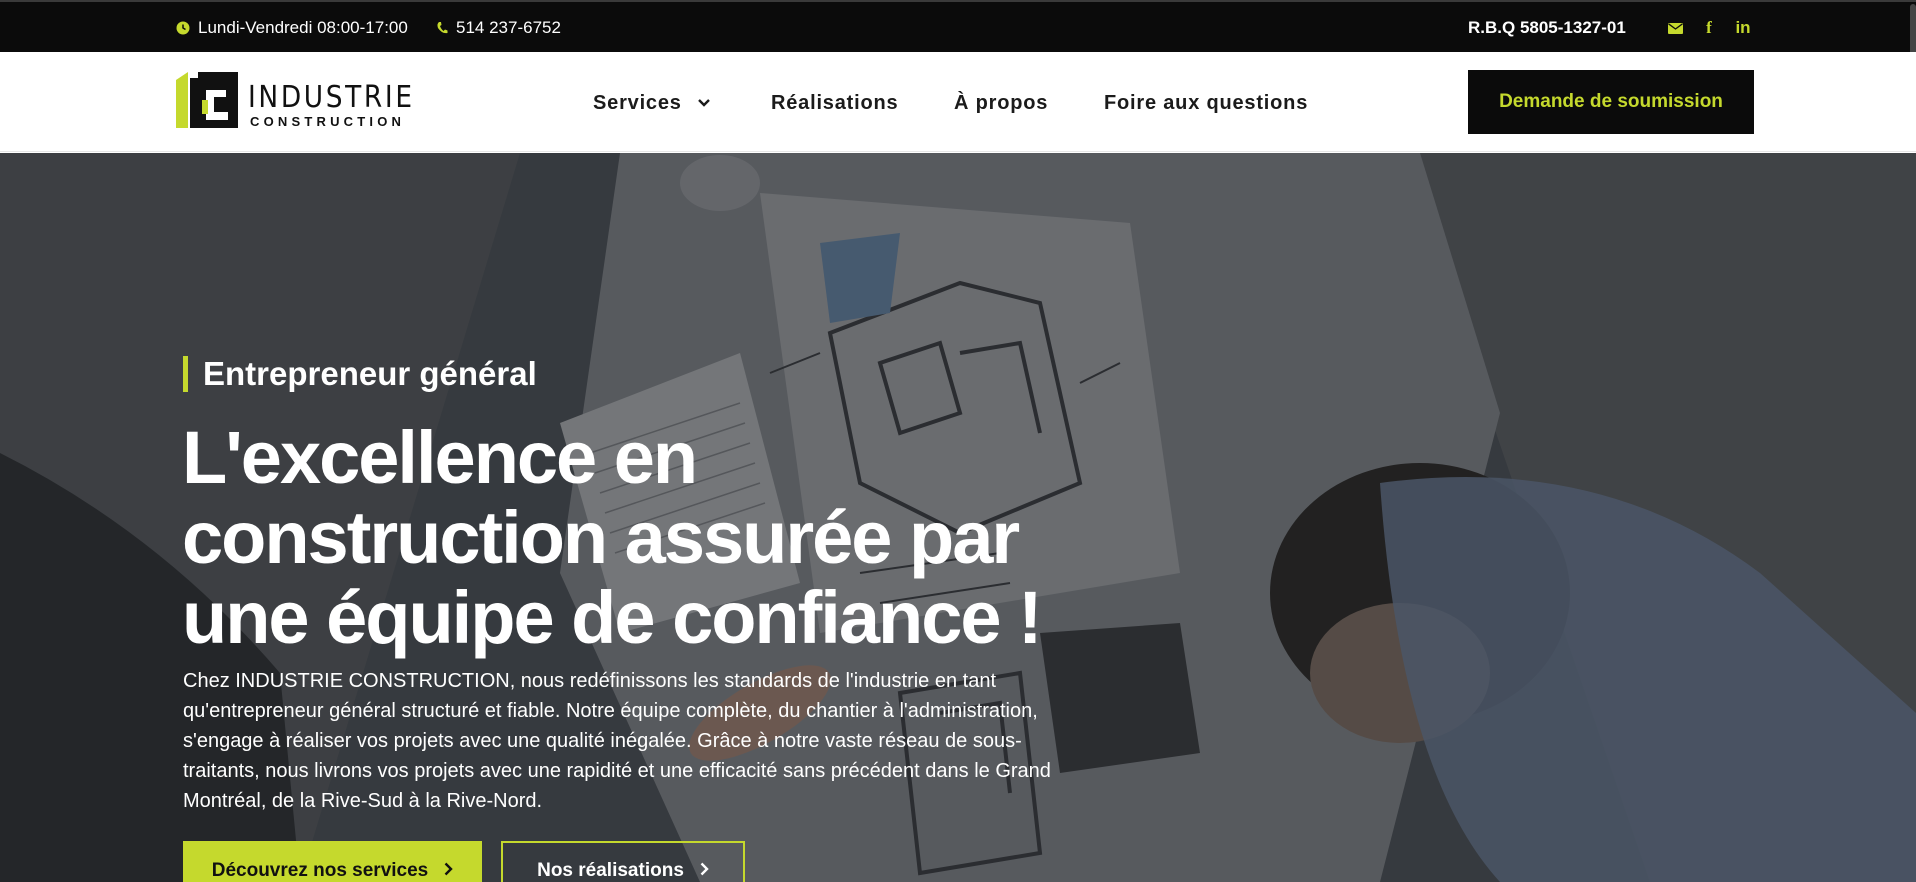 This screenshot has height=882, width=1916. Describe the element at coordinates (1709, 28) in the screenshot. I see `facebook-icon: f` at that location.